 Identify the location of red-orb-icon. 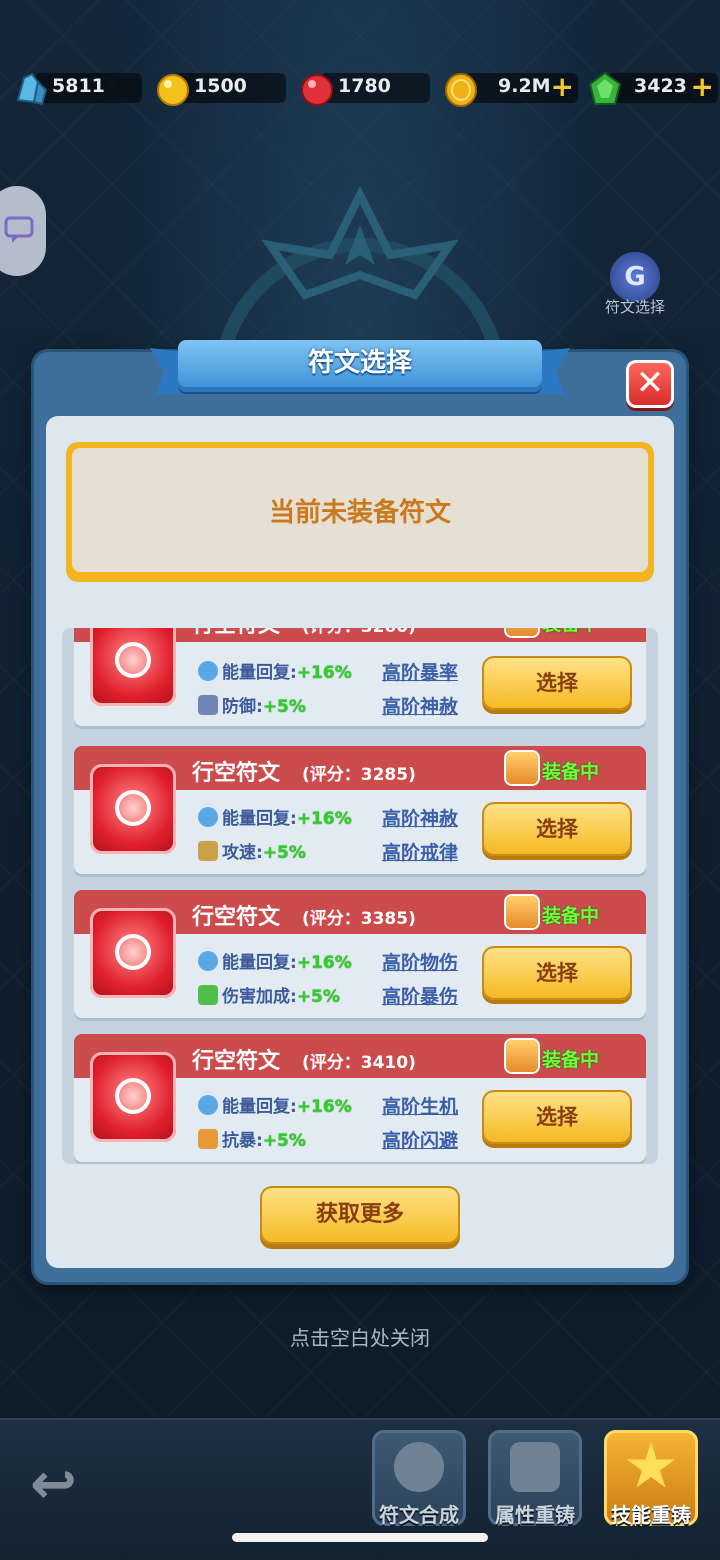
(317, 90).